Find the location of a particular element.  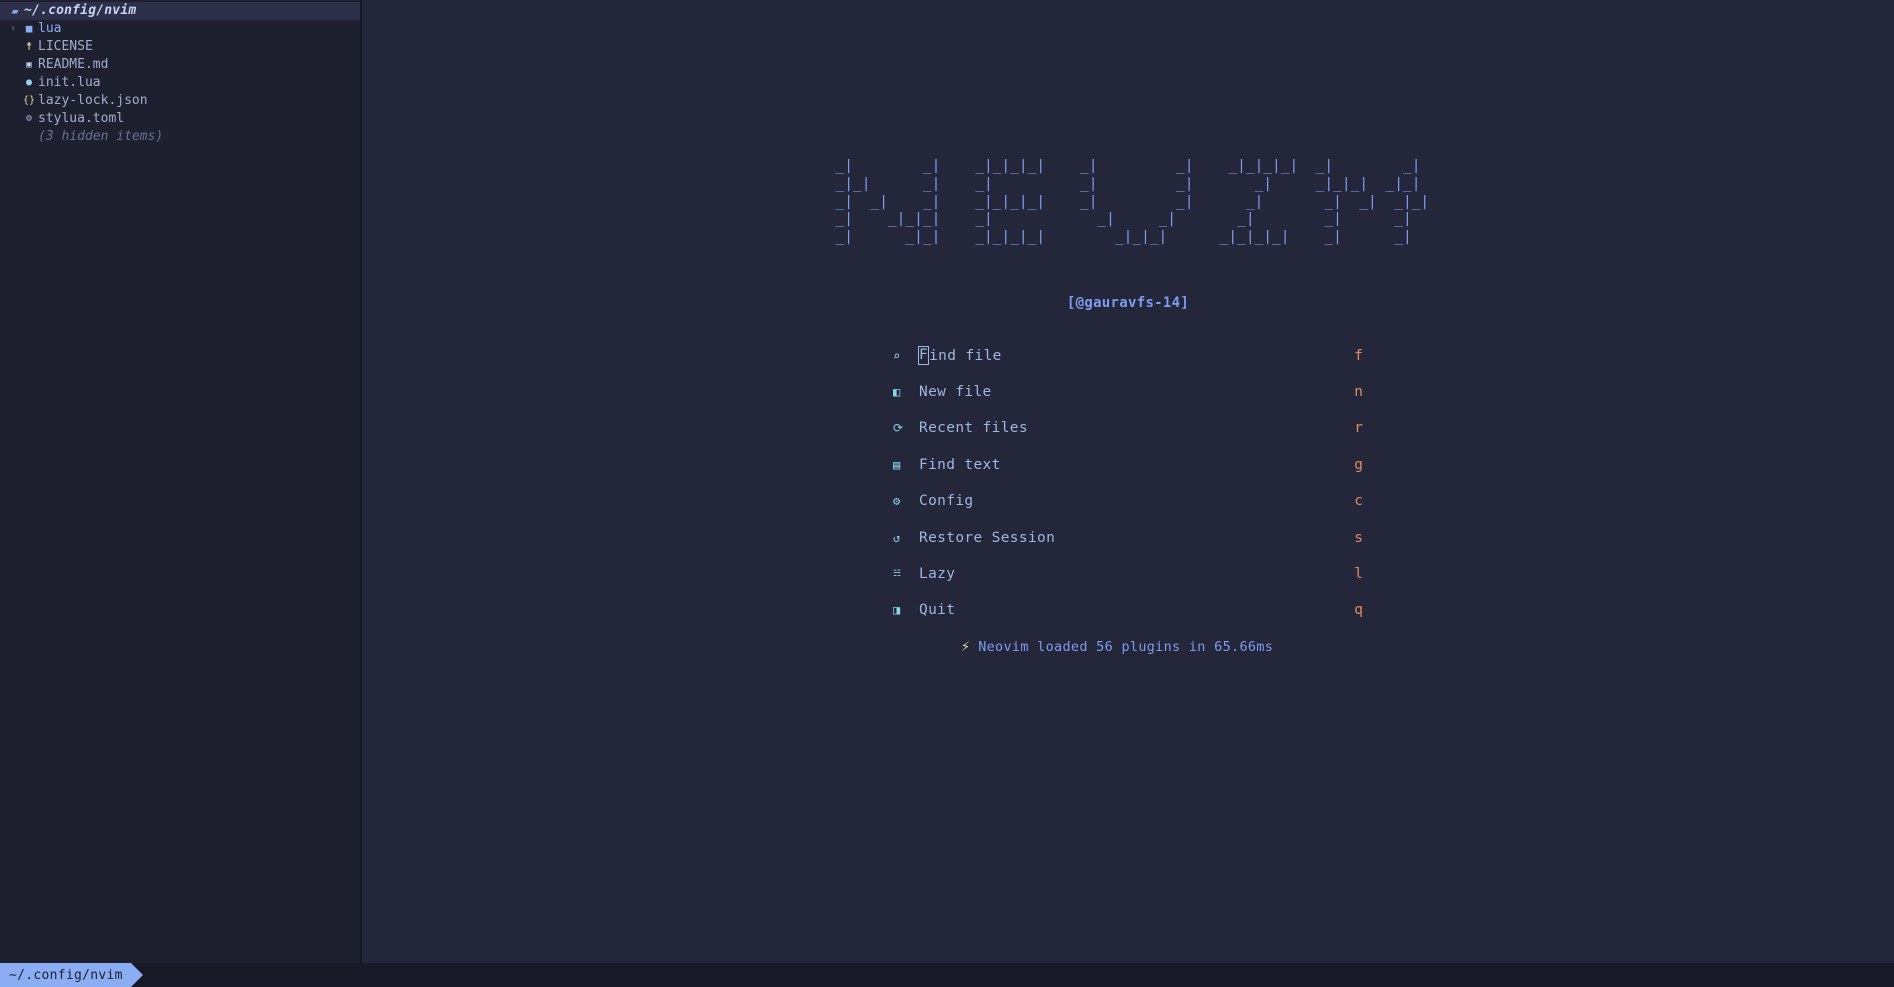

menu-item-lazy: ☵ Lazy l is located at coordinates (1128, 574).